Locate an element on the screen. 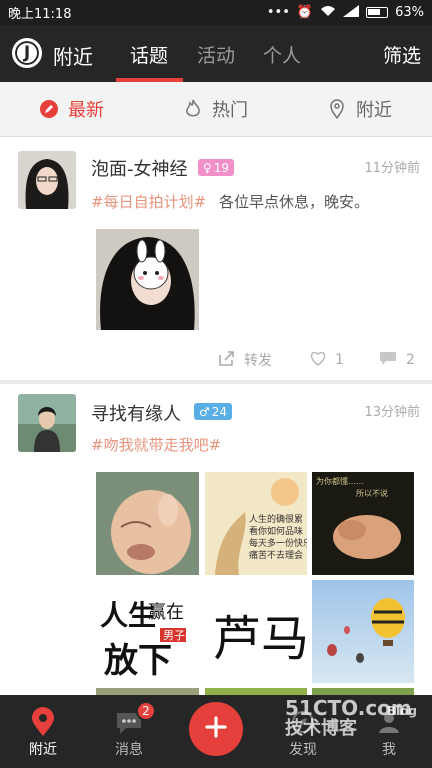 The image size is (432, 768). grid-photo-text: 芦马 is located at coordinates (256, 631).